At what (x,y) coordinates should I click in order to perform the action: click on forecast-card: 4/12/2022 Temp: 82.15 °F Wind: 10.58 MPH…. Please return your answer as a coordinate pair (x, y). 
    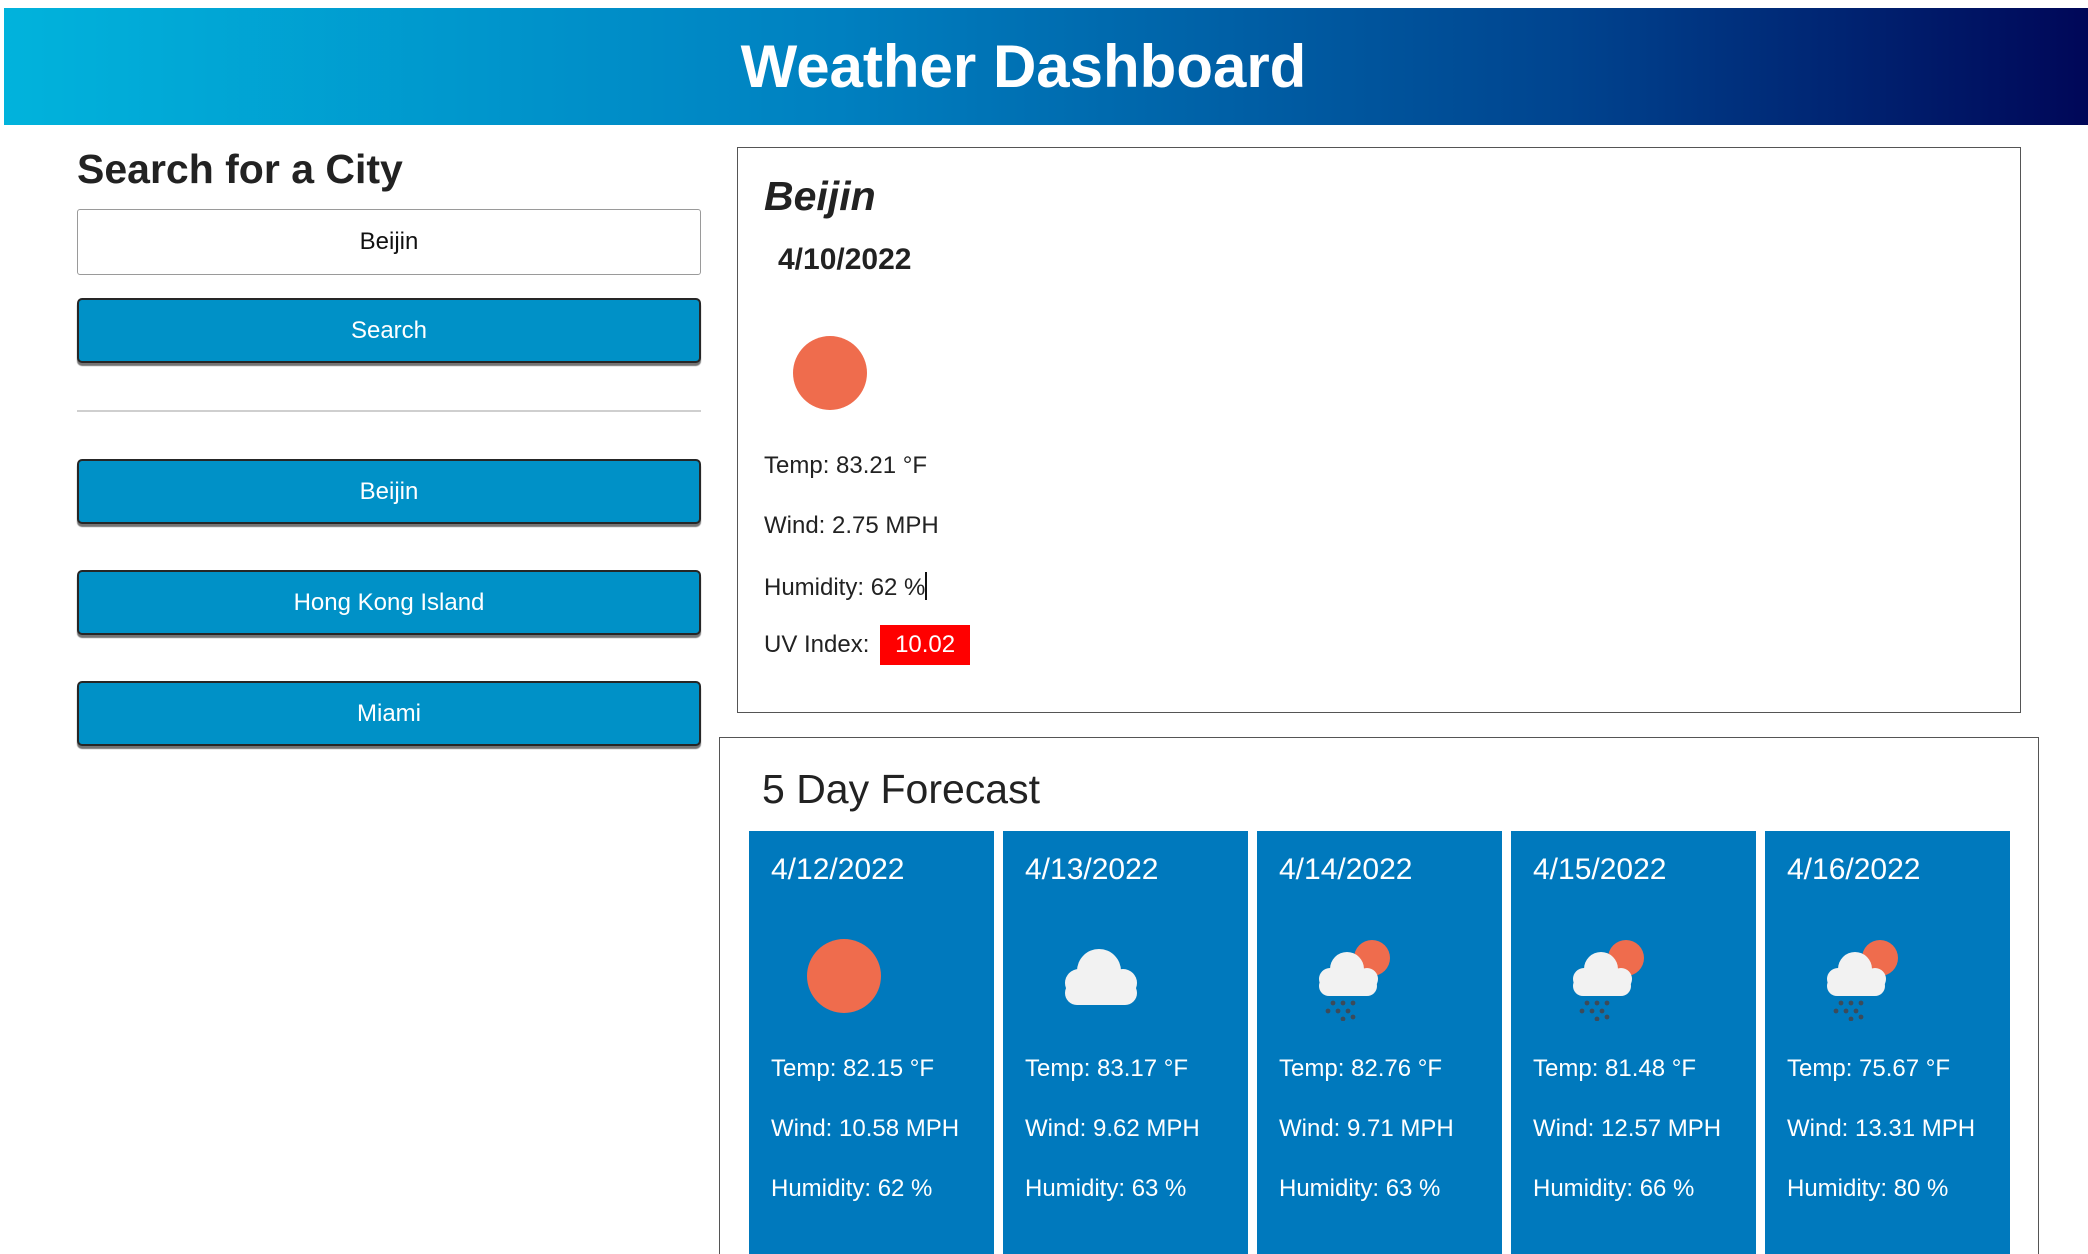
    Looking at the image, I should click on (871, 1042).